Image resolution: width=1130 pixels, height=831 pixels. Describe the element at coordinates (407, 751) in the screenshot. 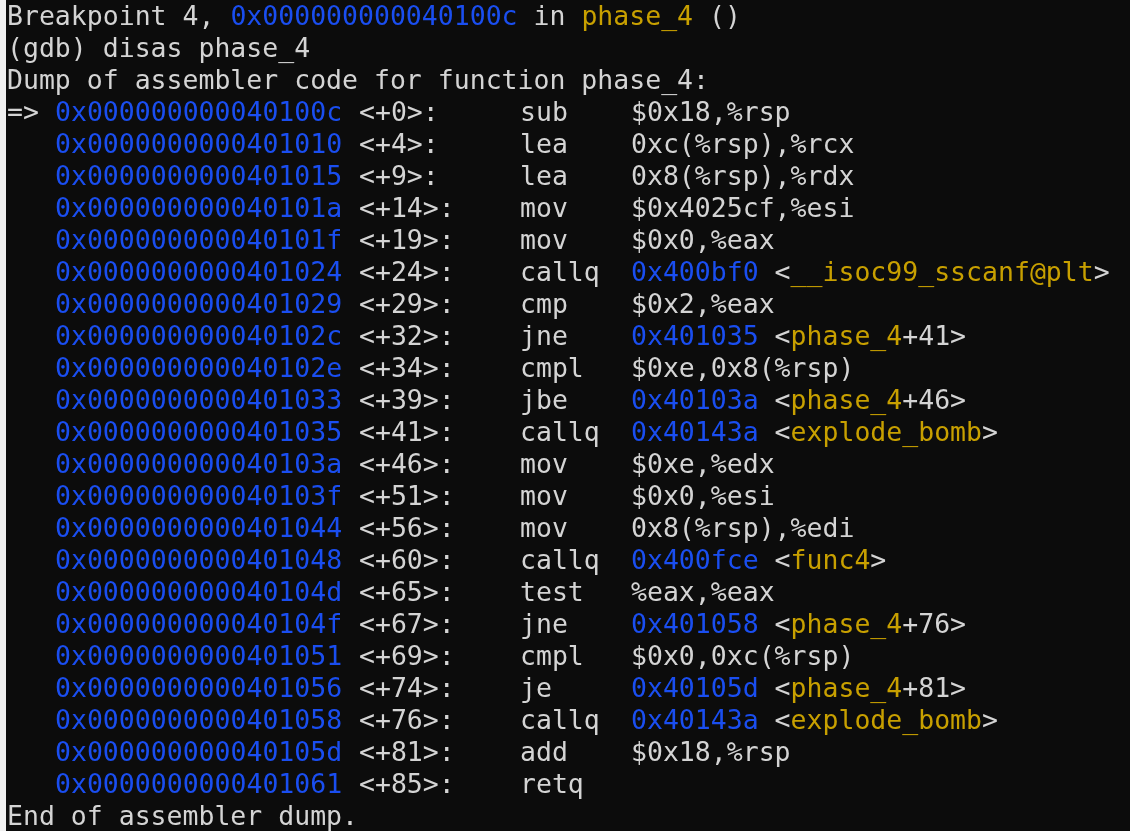

I see `instruction-offset: <+81>:` at that location.